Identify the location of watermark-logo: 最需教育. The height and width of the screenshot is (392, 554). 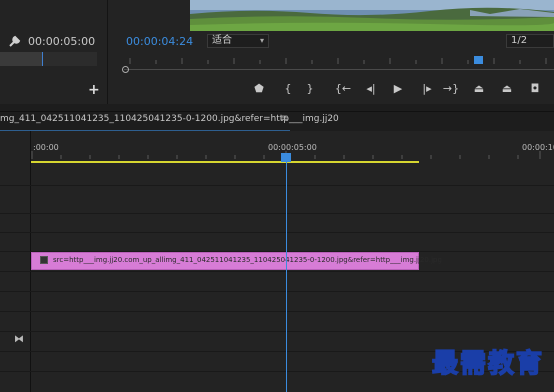
(488, 364).